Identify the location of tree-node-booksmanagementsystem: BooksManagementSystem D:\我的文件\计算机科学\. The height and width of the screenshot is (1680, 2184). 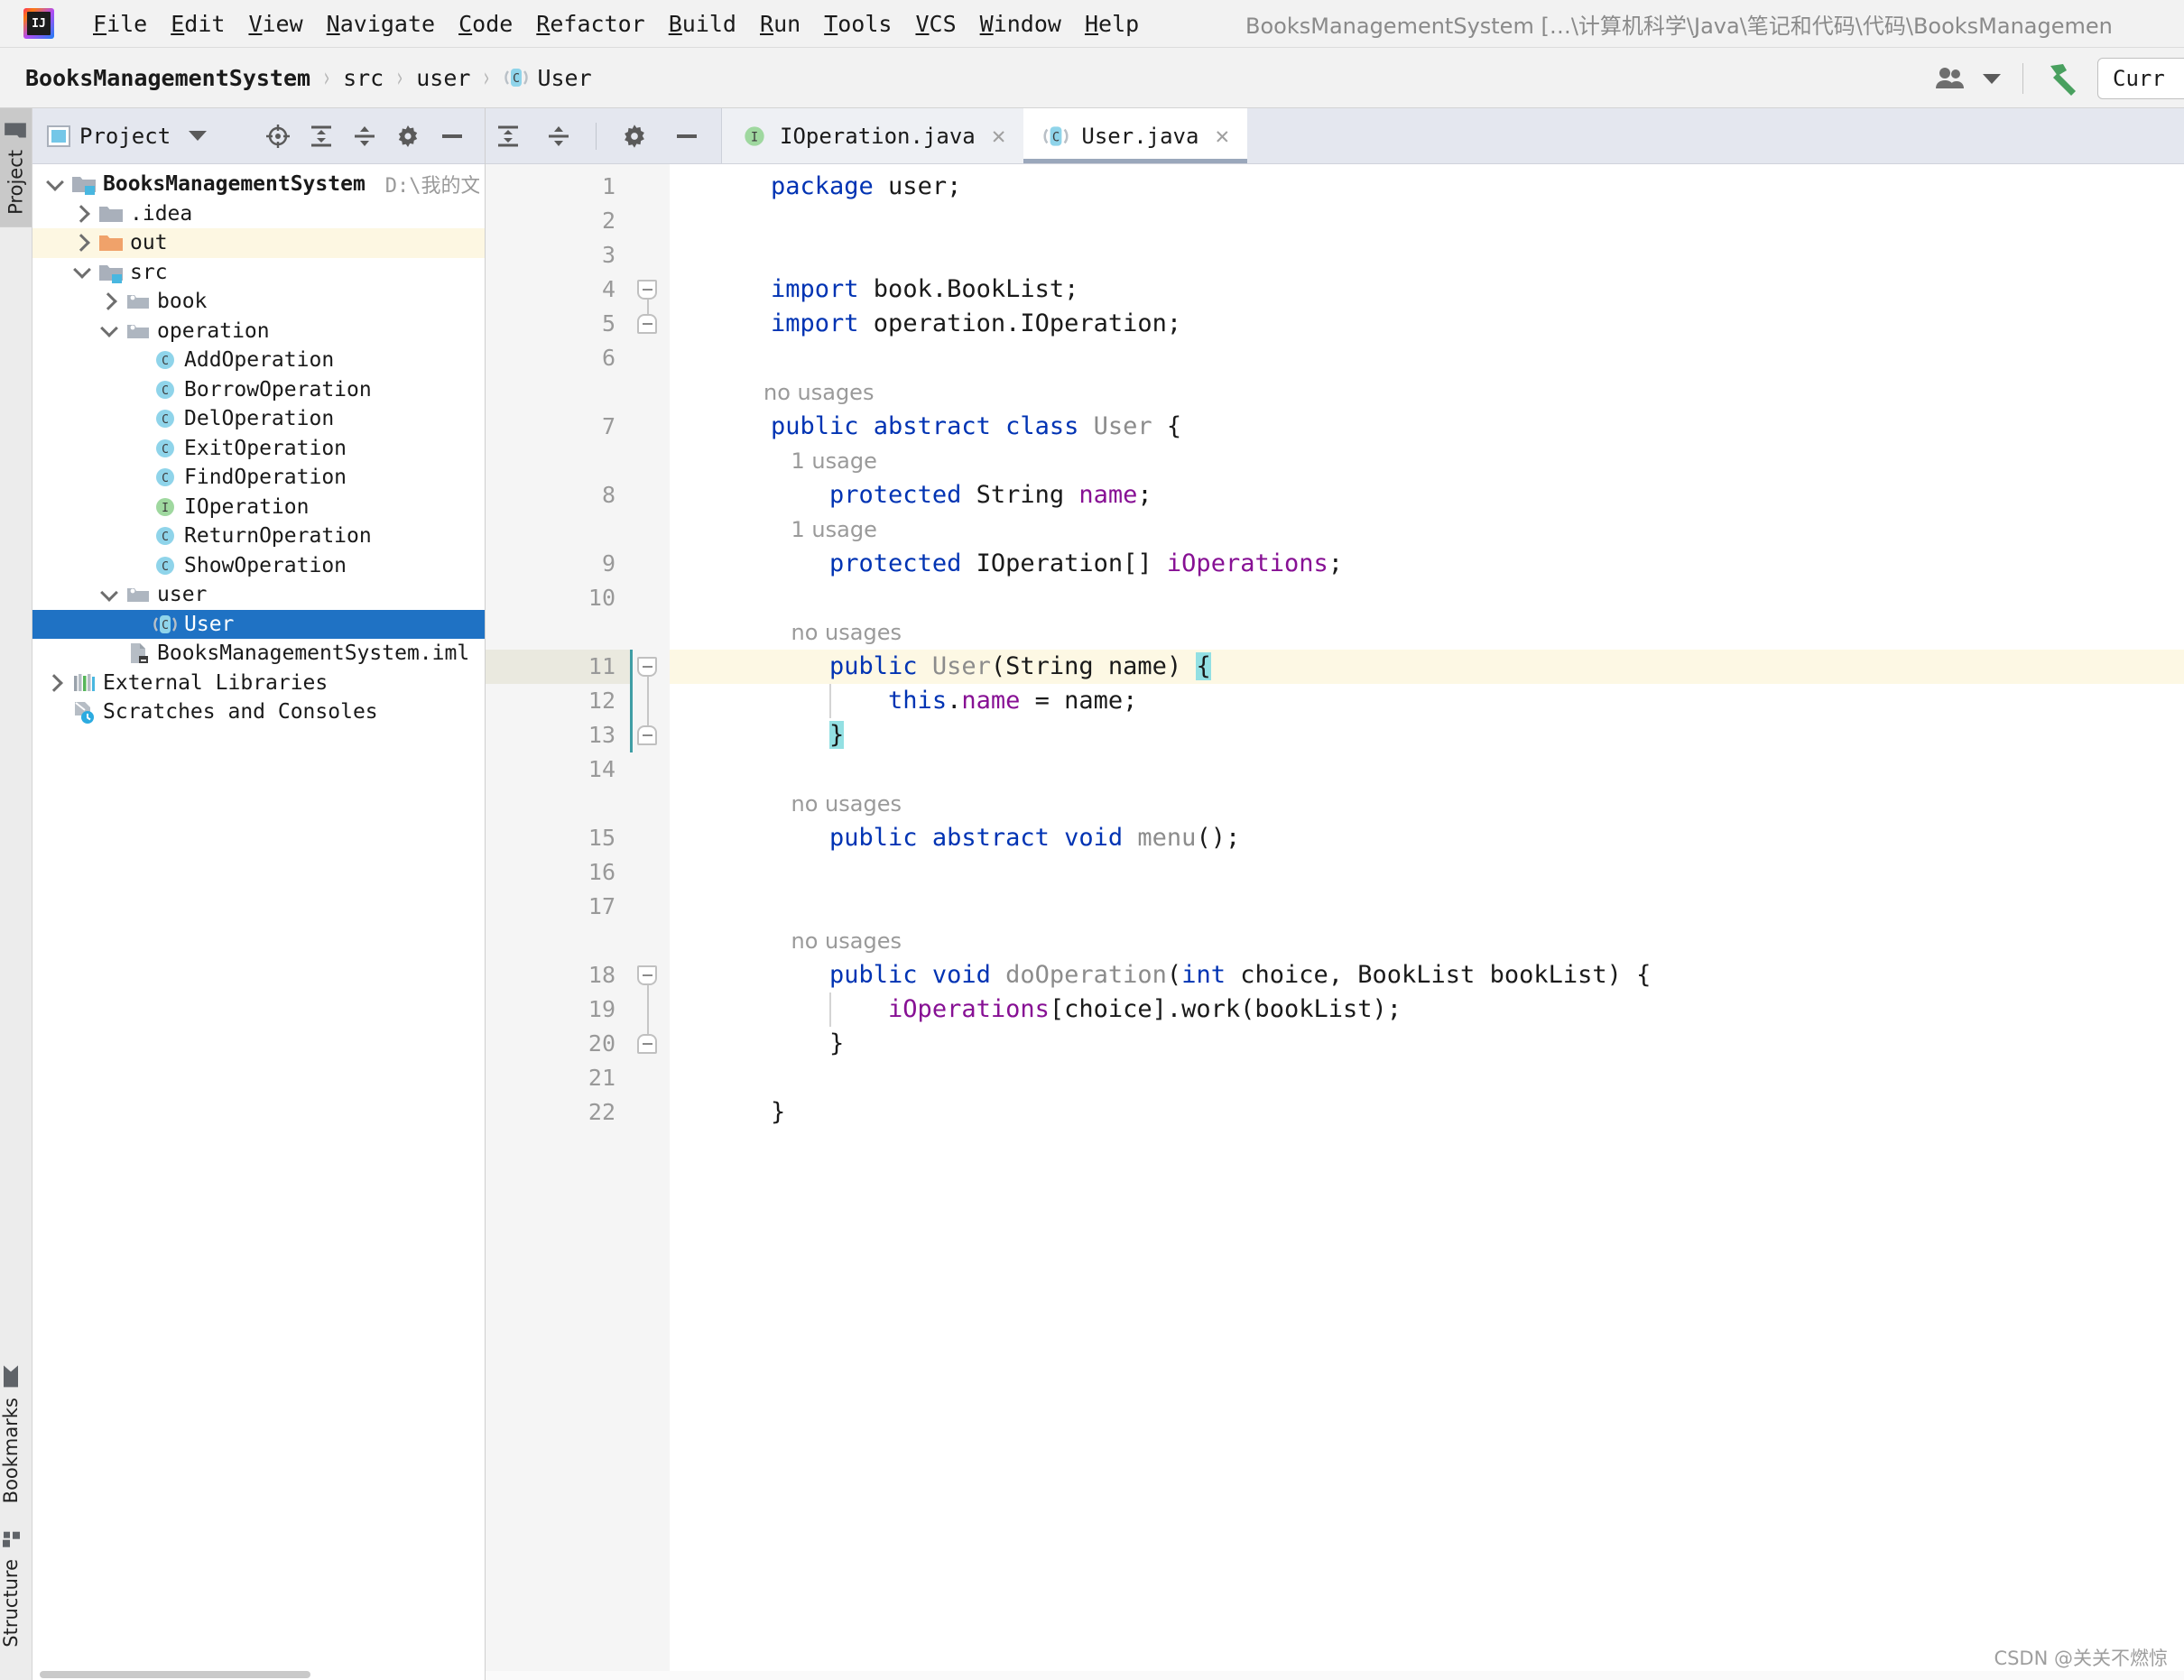
(258, 184).